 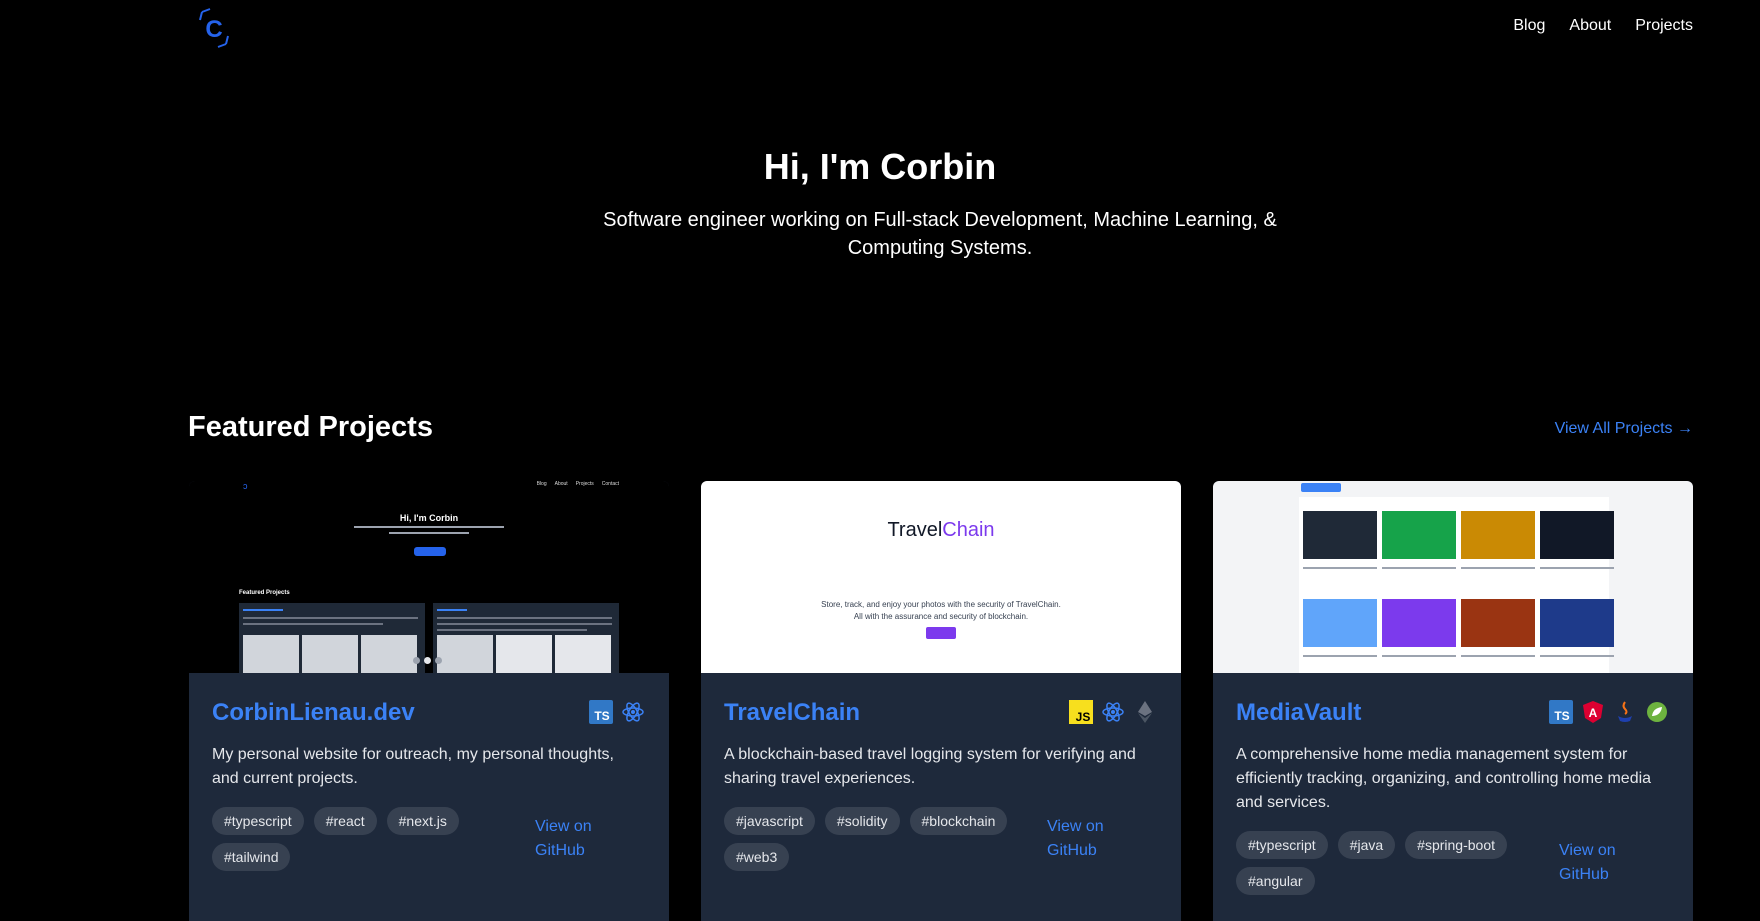 I want to click on java-icon, so click(x=1625, y=712).